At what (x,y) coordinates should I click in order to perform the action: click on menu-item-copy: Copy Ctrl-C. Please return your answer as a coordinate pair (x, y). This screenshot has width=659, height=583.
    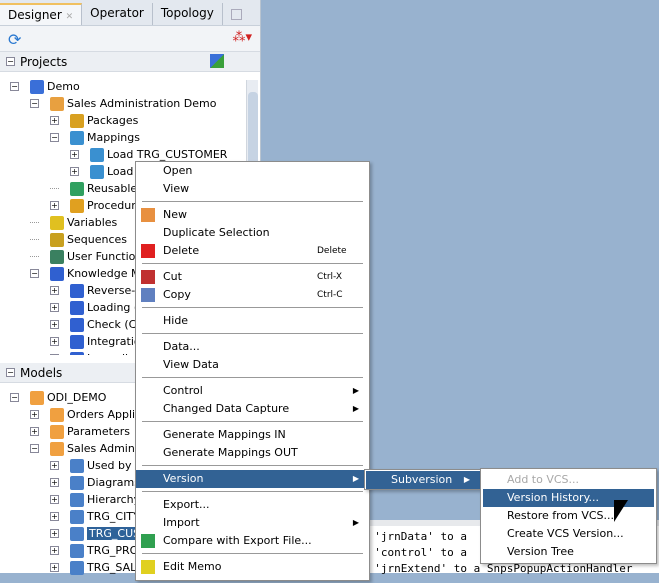
    Looking at the image, I should click on (252, 295).